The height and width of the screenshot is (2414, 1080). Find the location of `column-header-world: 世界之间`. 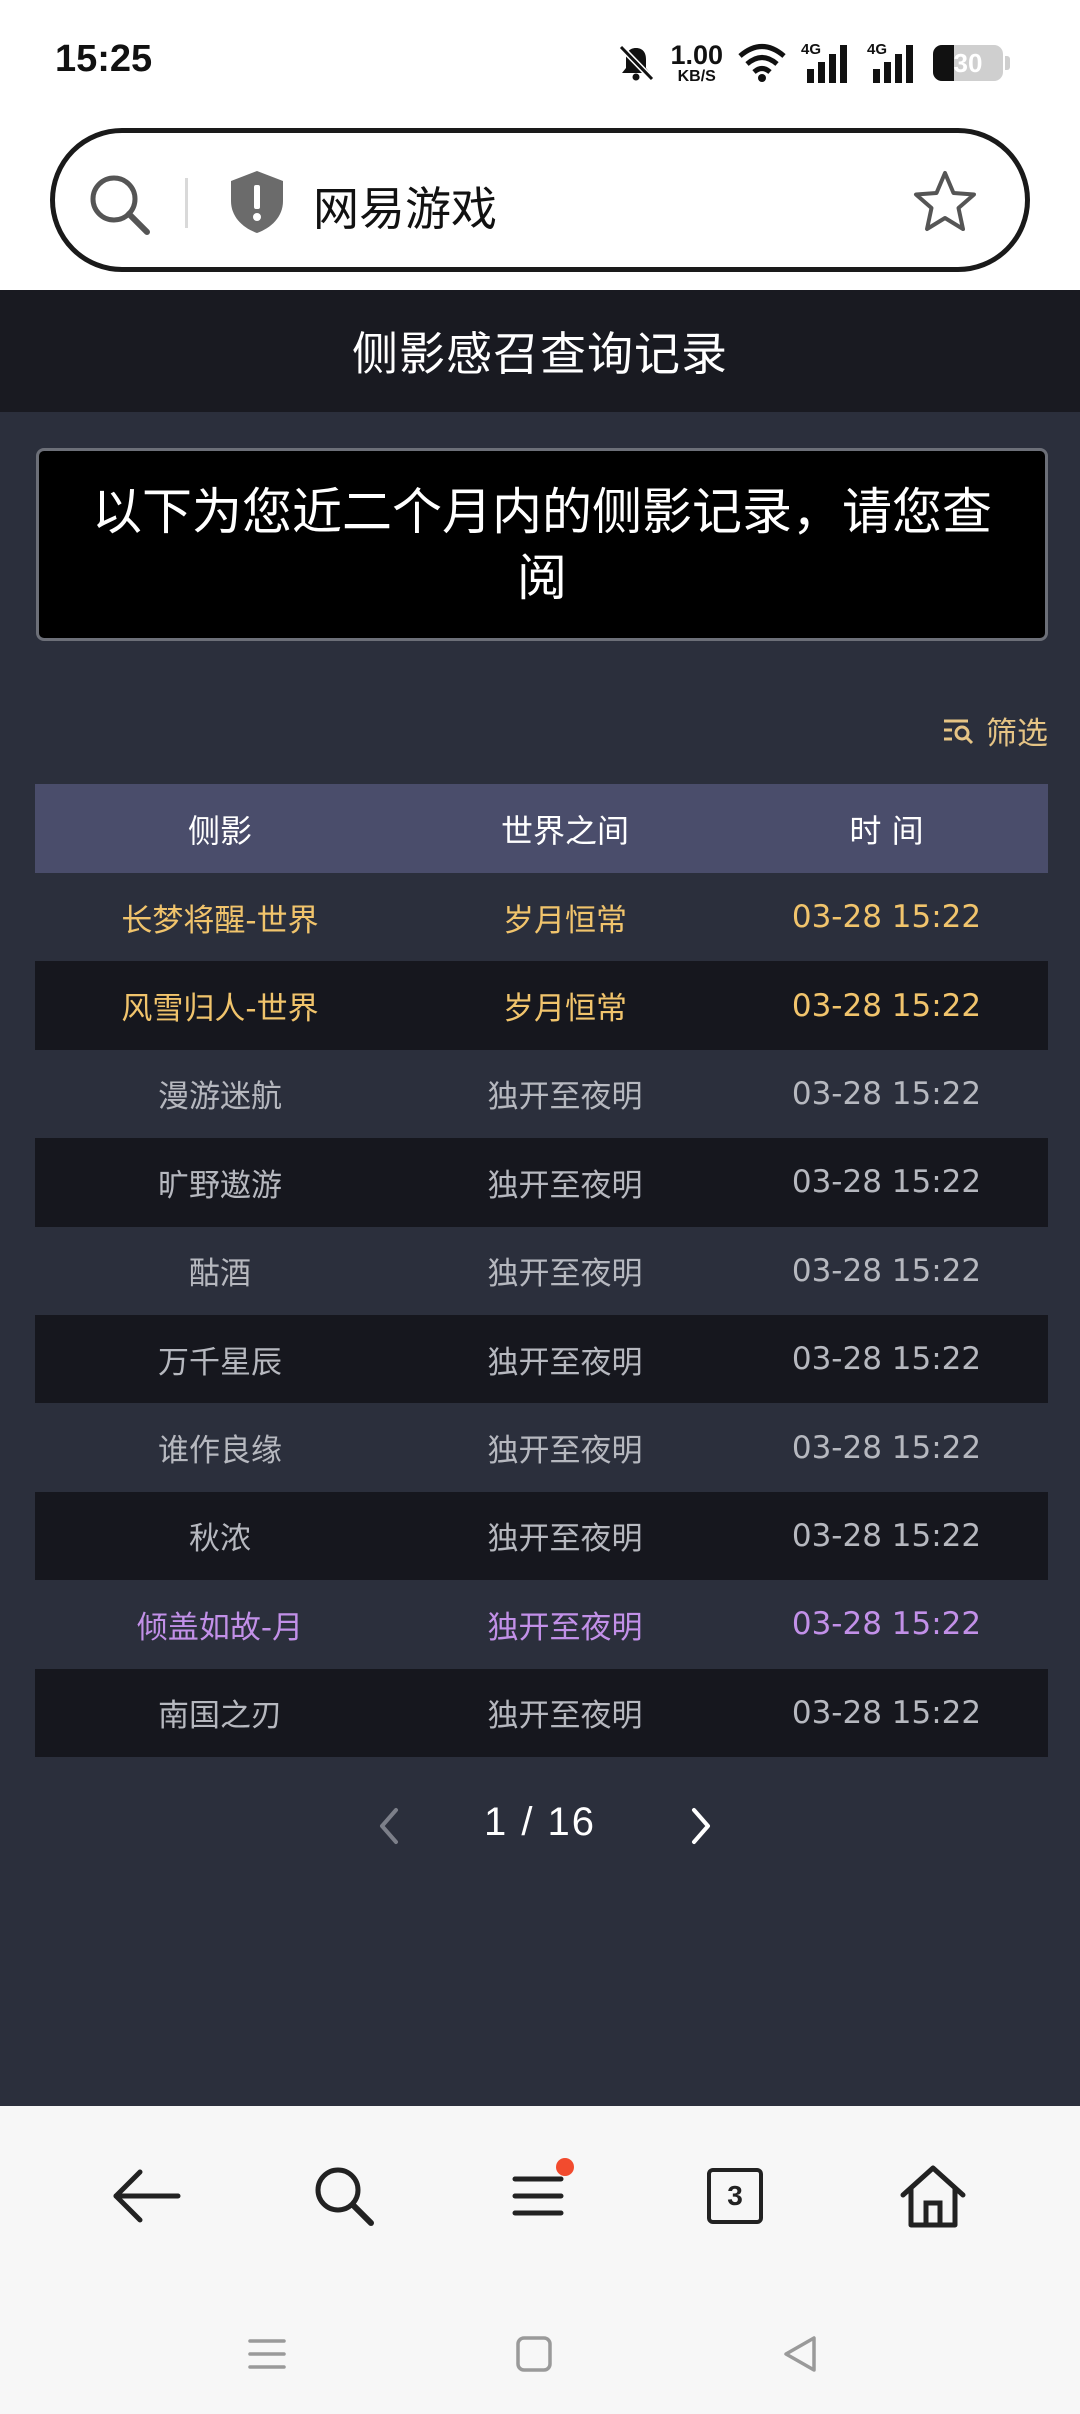

column-header-world: 世界之间 is located at coordinates (564, 830).